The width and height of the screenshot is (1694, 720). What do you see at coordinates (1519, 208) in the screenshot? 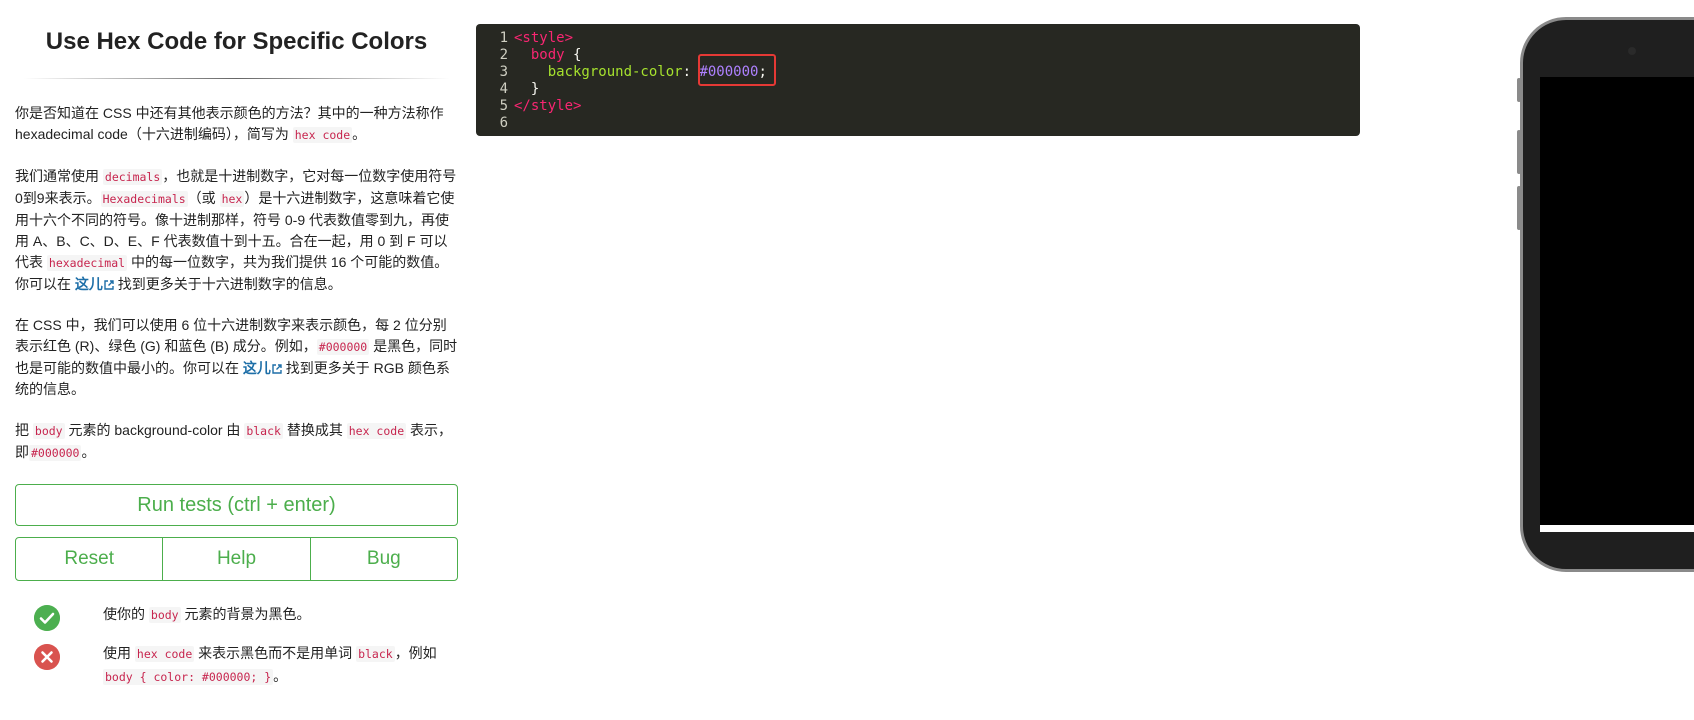
I see `phone-volume-down` at bounding box center [1519, 208].